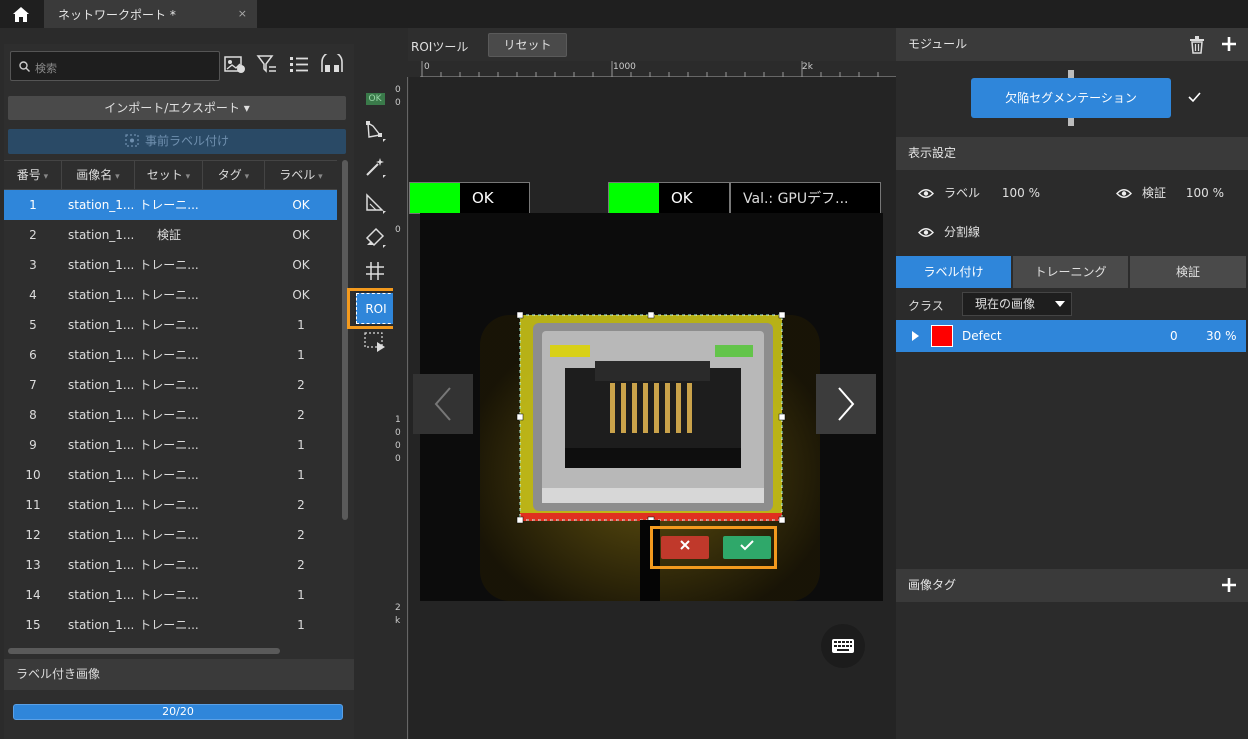 The height and width of the screenshot is (739, 1248). I want to click on prev-image-button, so click(443, 404).